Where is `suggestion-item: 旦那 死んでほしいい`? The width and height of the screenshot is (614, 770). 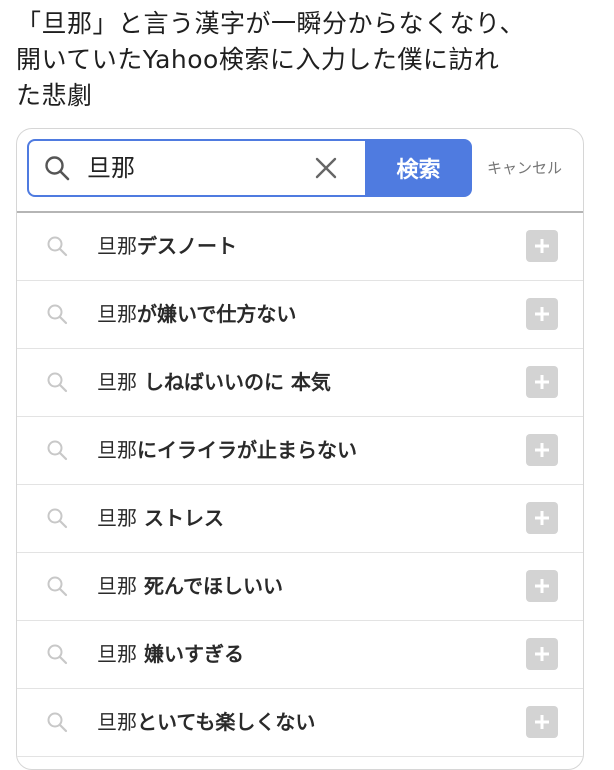
suggestion-item: 旦那 死んでほしいい is located at coordinates (300, 587).